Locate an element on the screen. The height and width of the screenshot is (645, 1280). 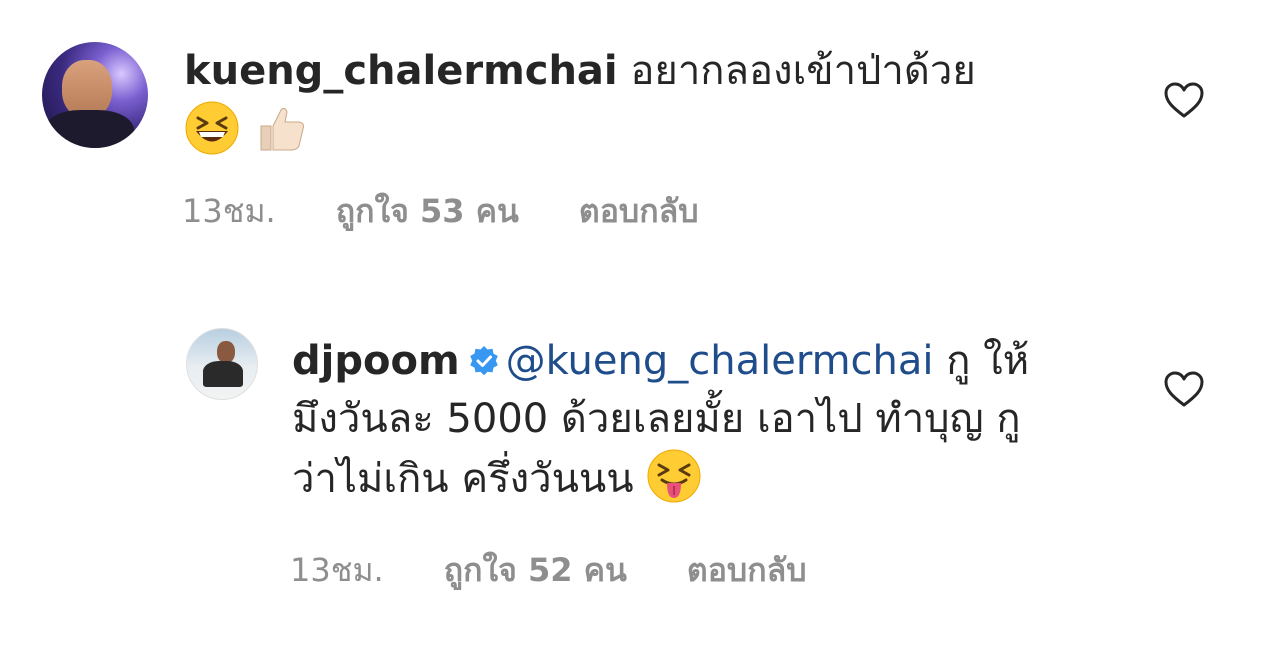
thumbs-up-icon is located at coordinates (282, 129).